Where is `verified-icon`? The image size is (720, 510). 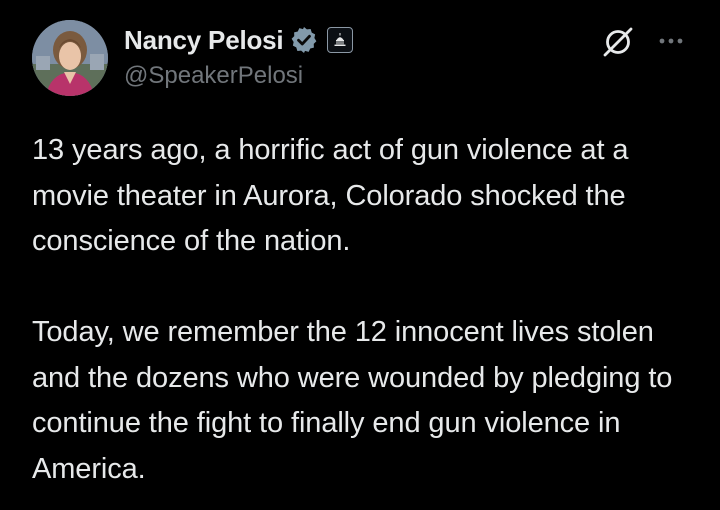
verified-icon is located at coordinates (304, 40).